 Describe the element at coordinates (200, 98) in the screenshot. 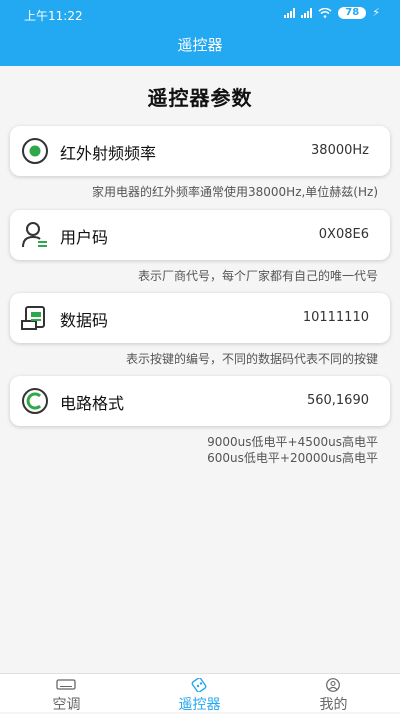

I see `page-title: 遥控器参数` at that location.